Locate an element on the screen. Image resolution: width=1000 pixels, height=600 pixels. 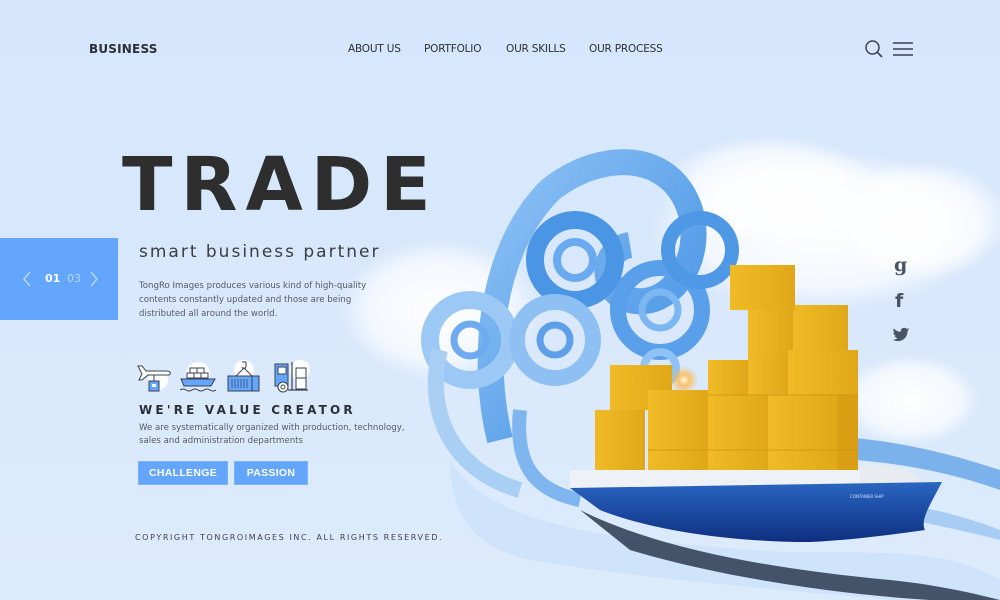
nav-portfolio: PORTFOLIO is located at coordinates (452, 49).